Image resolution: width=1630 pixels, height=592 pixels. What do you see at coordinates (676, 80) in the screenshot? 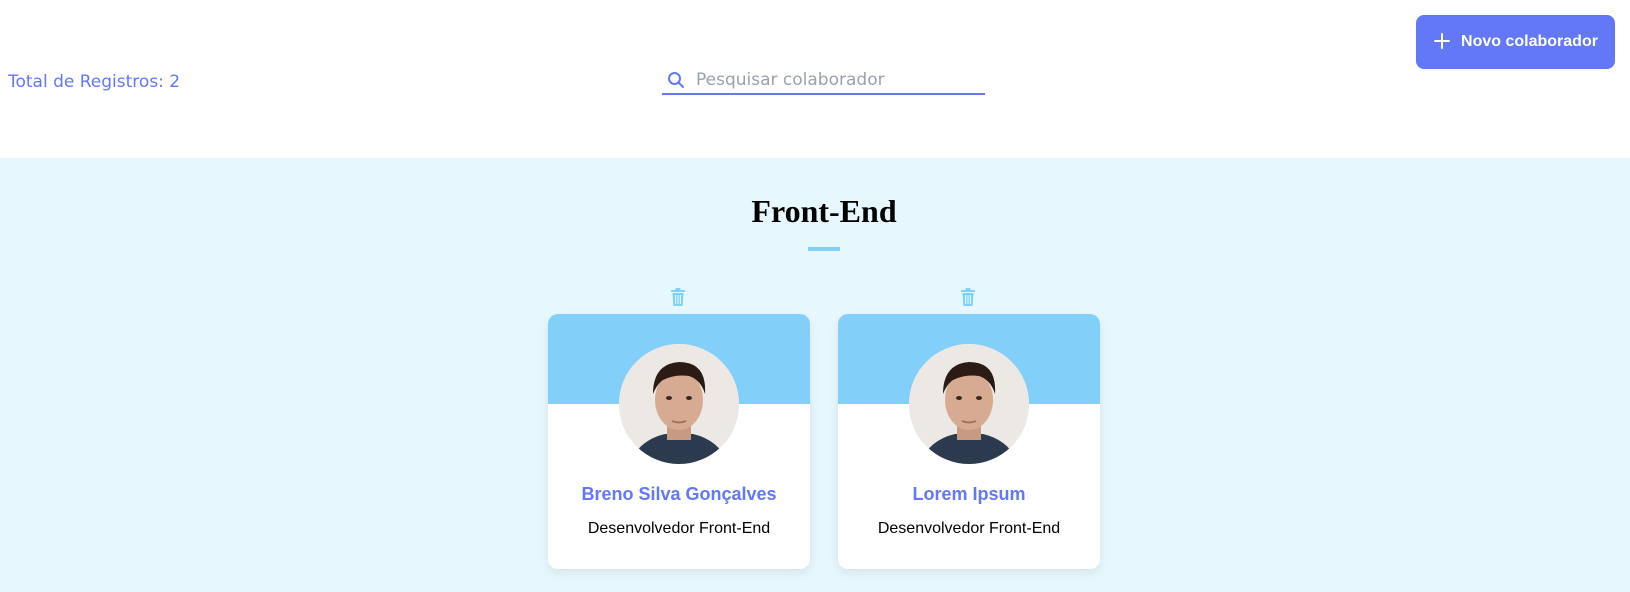
I see `search-icon` at bounding box center [676, 80].